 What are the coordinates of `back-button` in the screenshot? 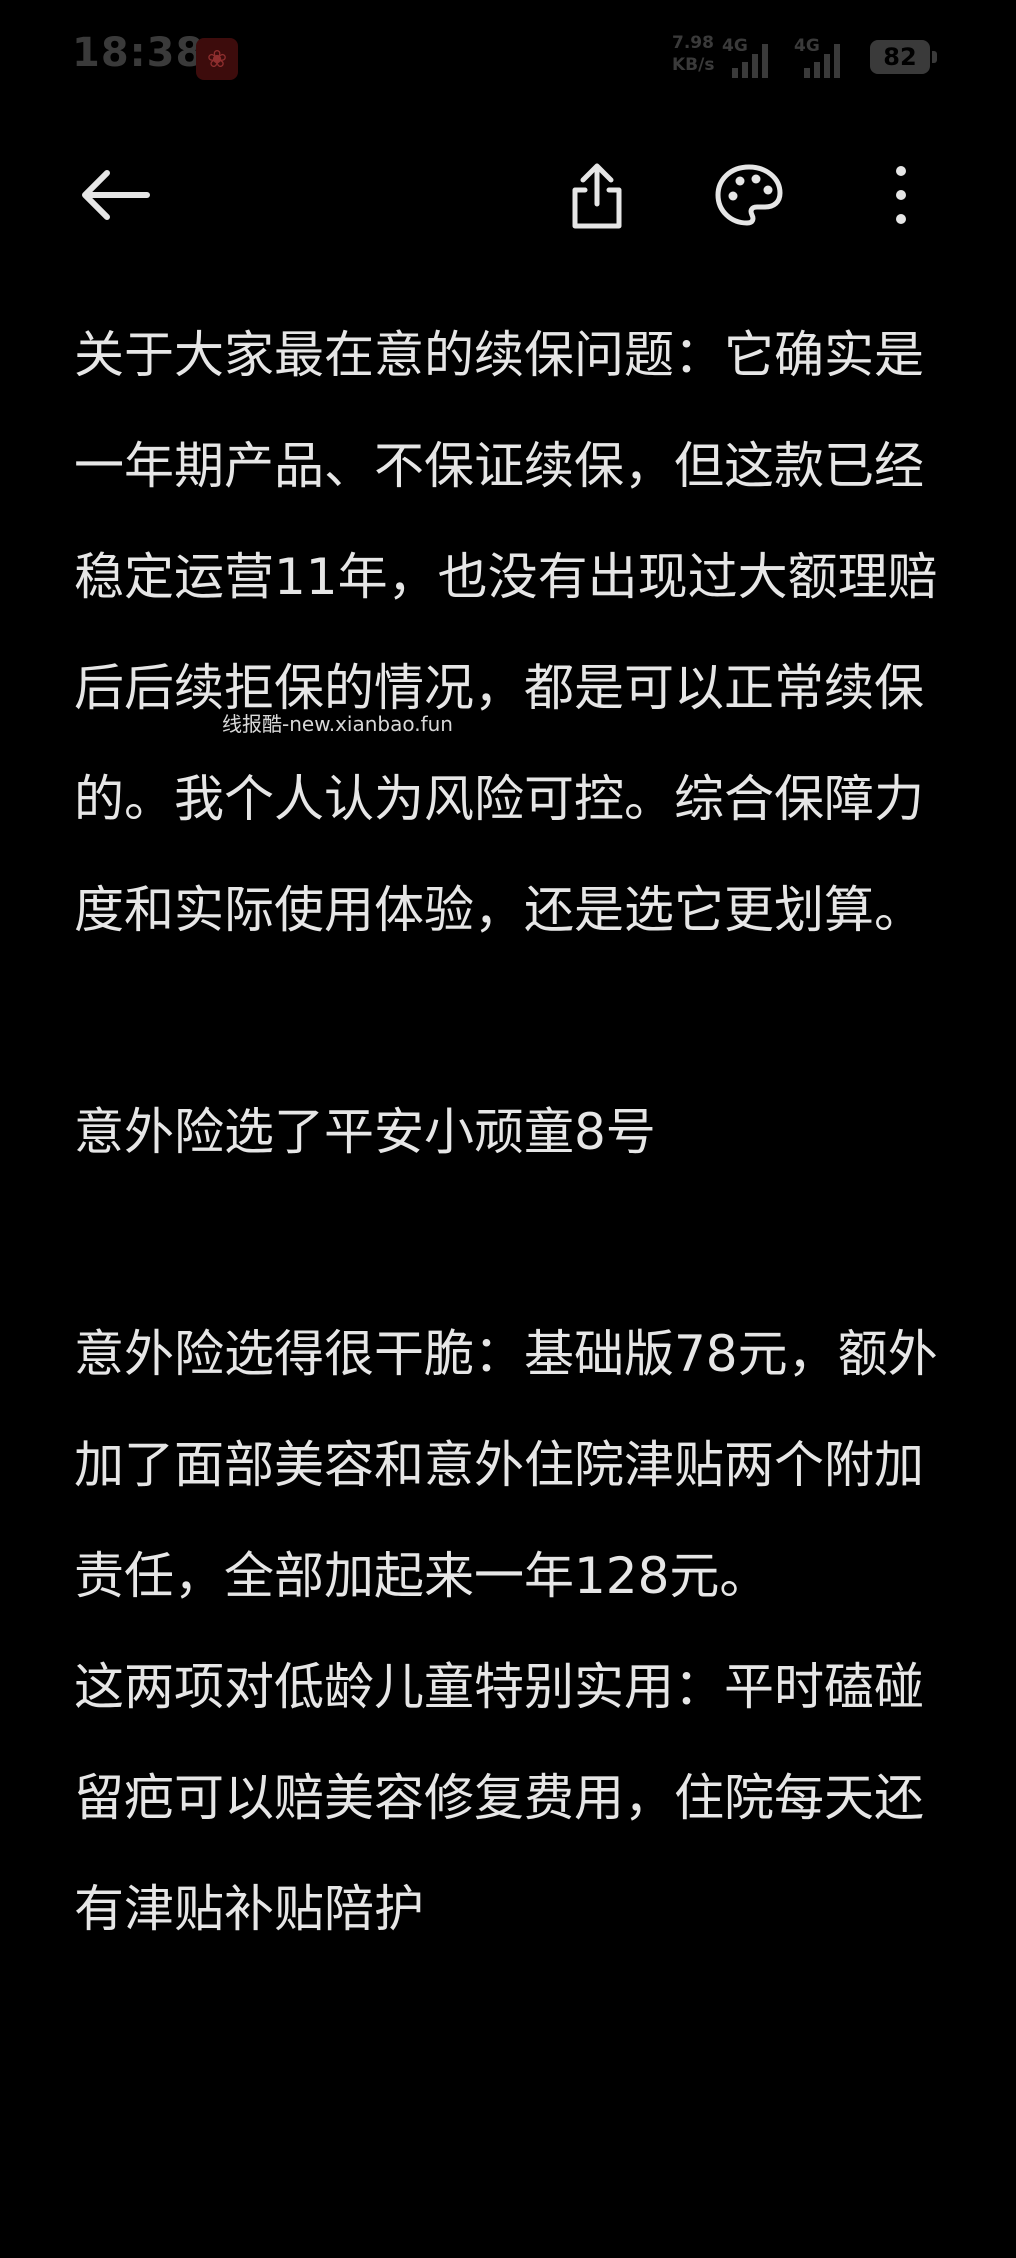 It's located at (115, 195).